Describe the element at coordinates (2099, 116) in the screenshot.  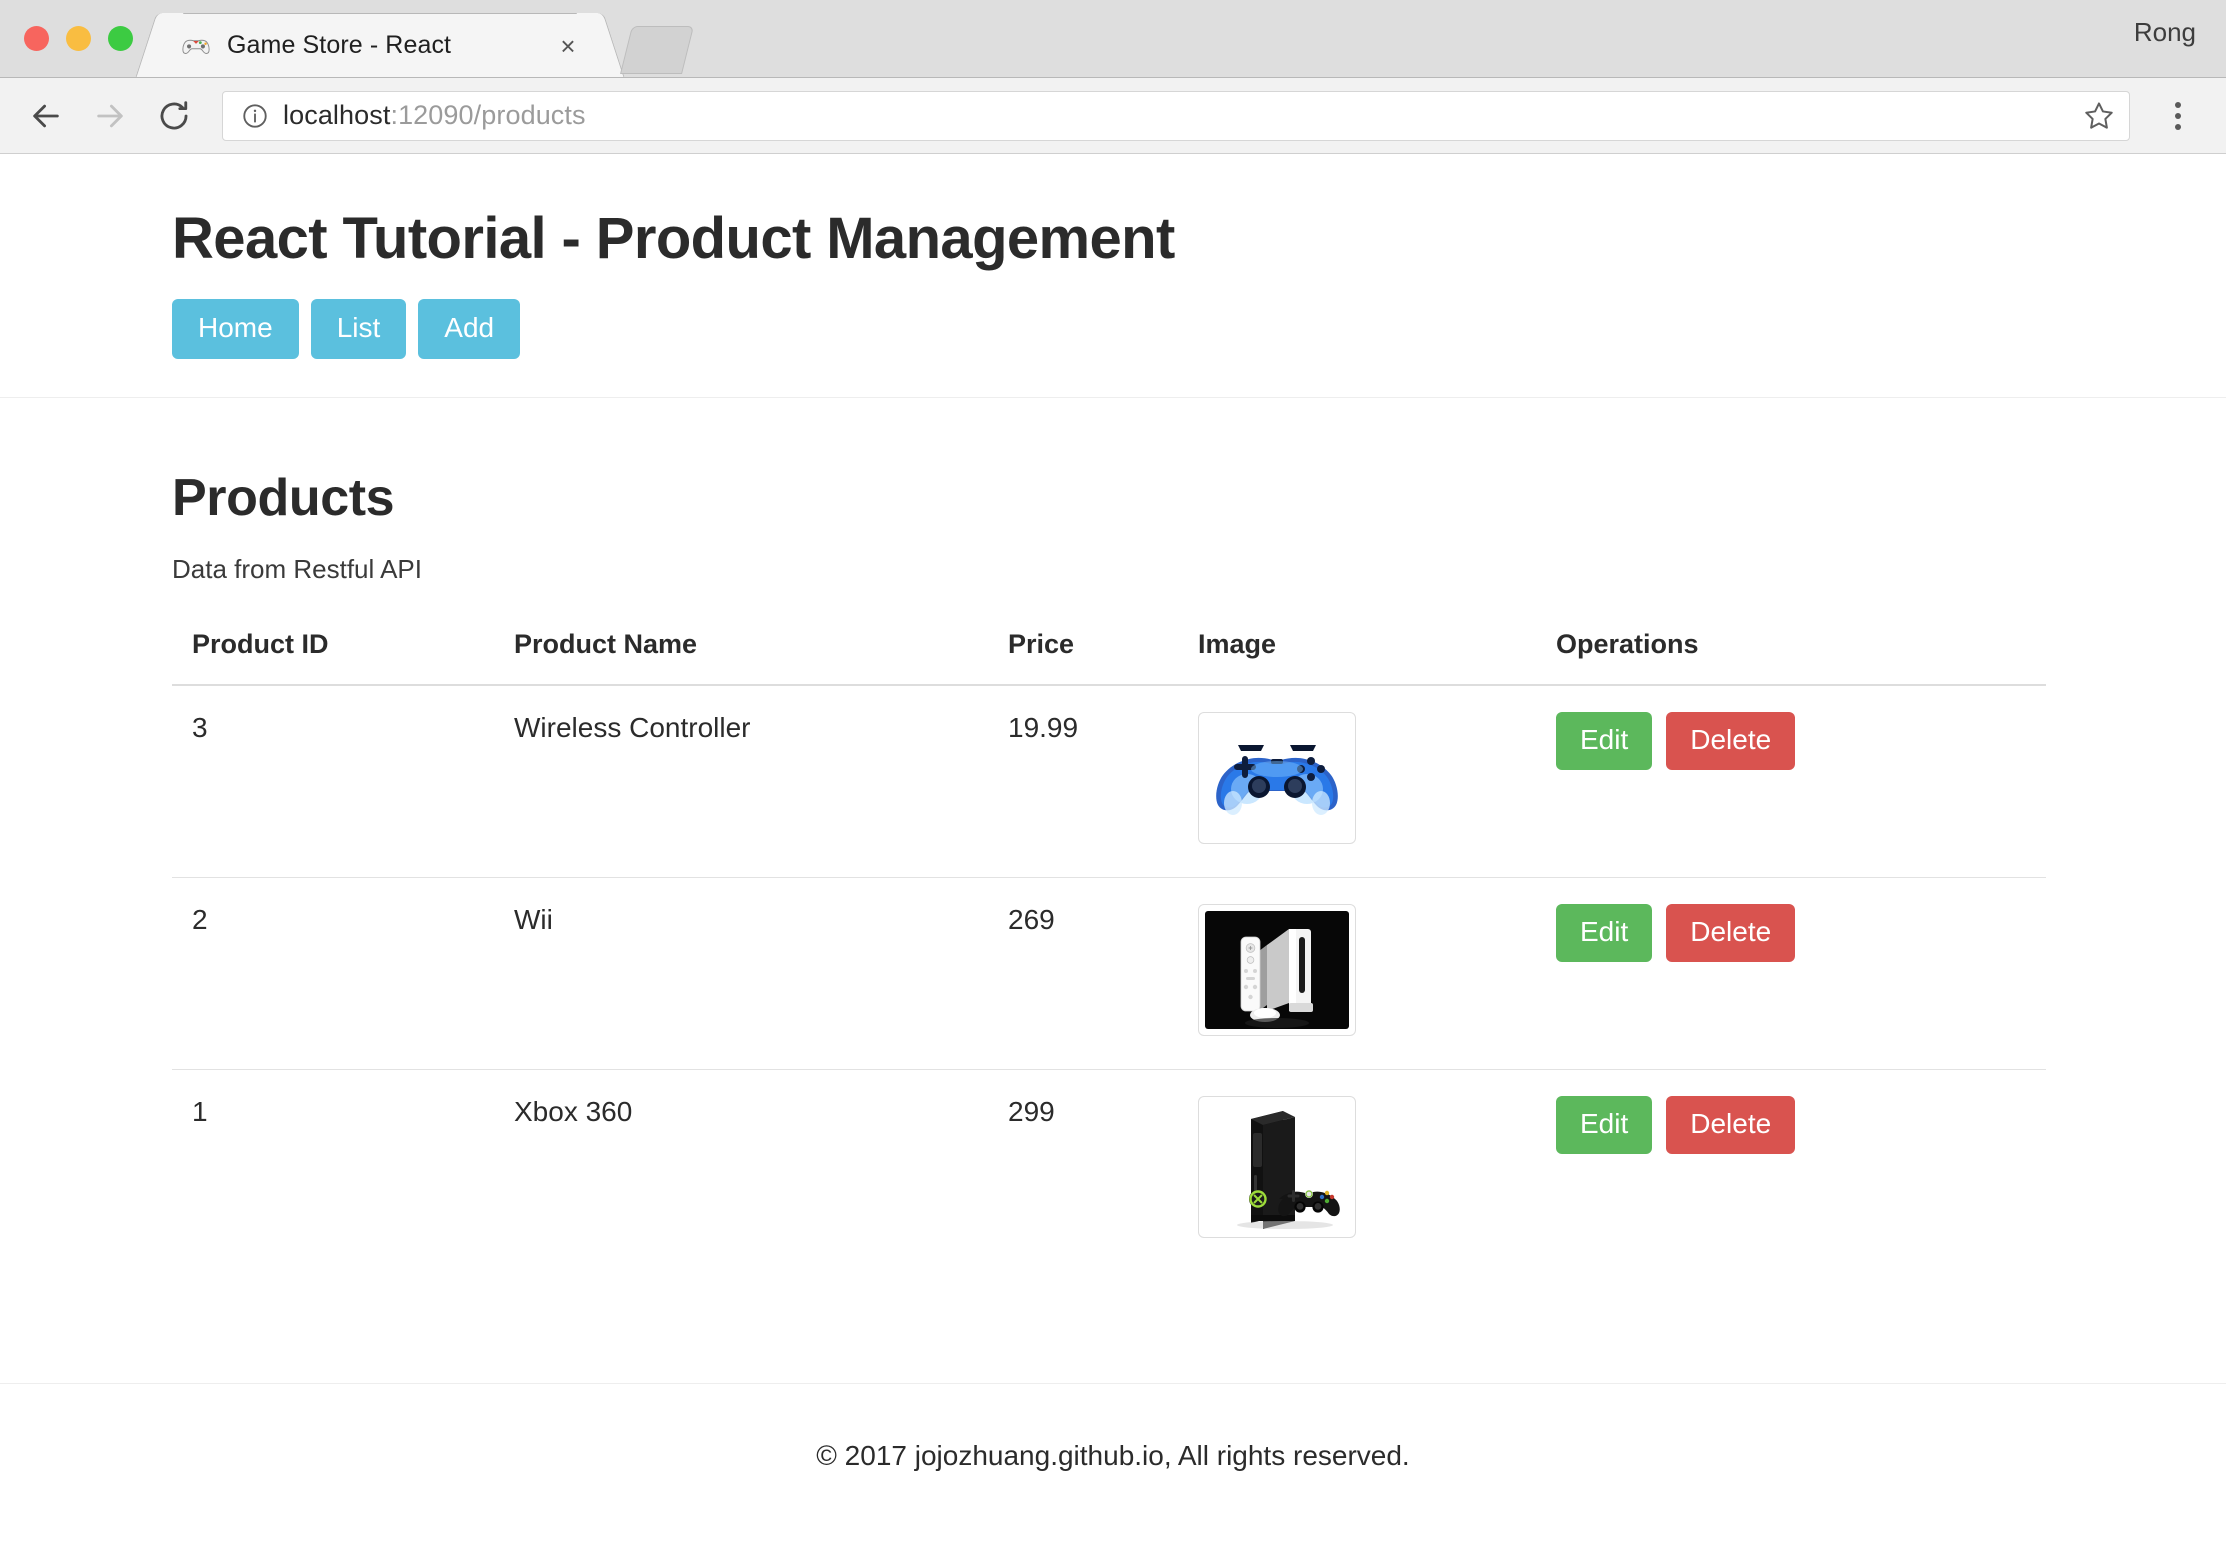
I see `star-icon` at that location.